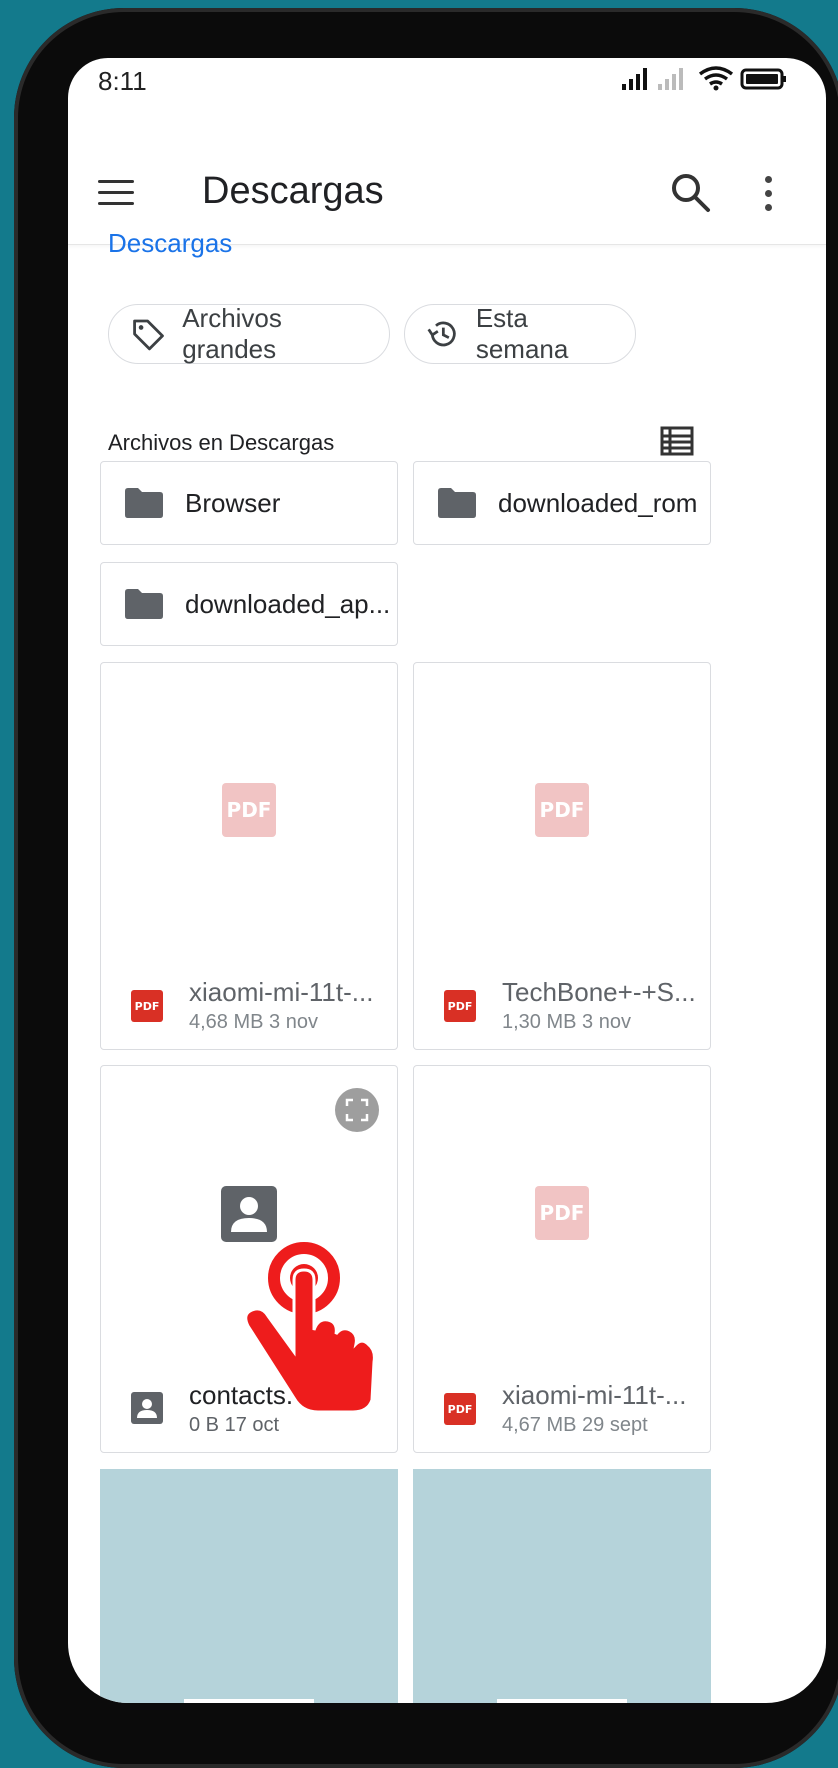  I want to click on wifi-icon, so click(716, 76).